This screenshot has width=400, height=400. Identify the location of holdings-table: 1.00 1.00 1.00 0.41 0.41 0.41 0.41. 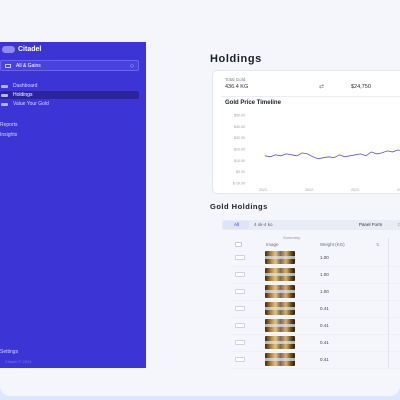
(316, 309).